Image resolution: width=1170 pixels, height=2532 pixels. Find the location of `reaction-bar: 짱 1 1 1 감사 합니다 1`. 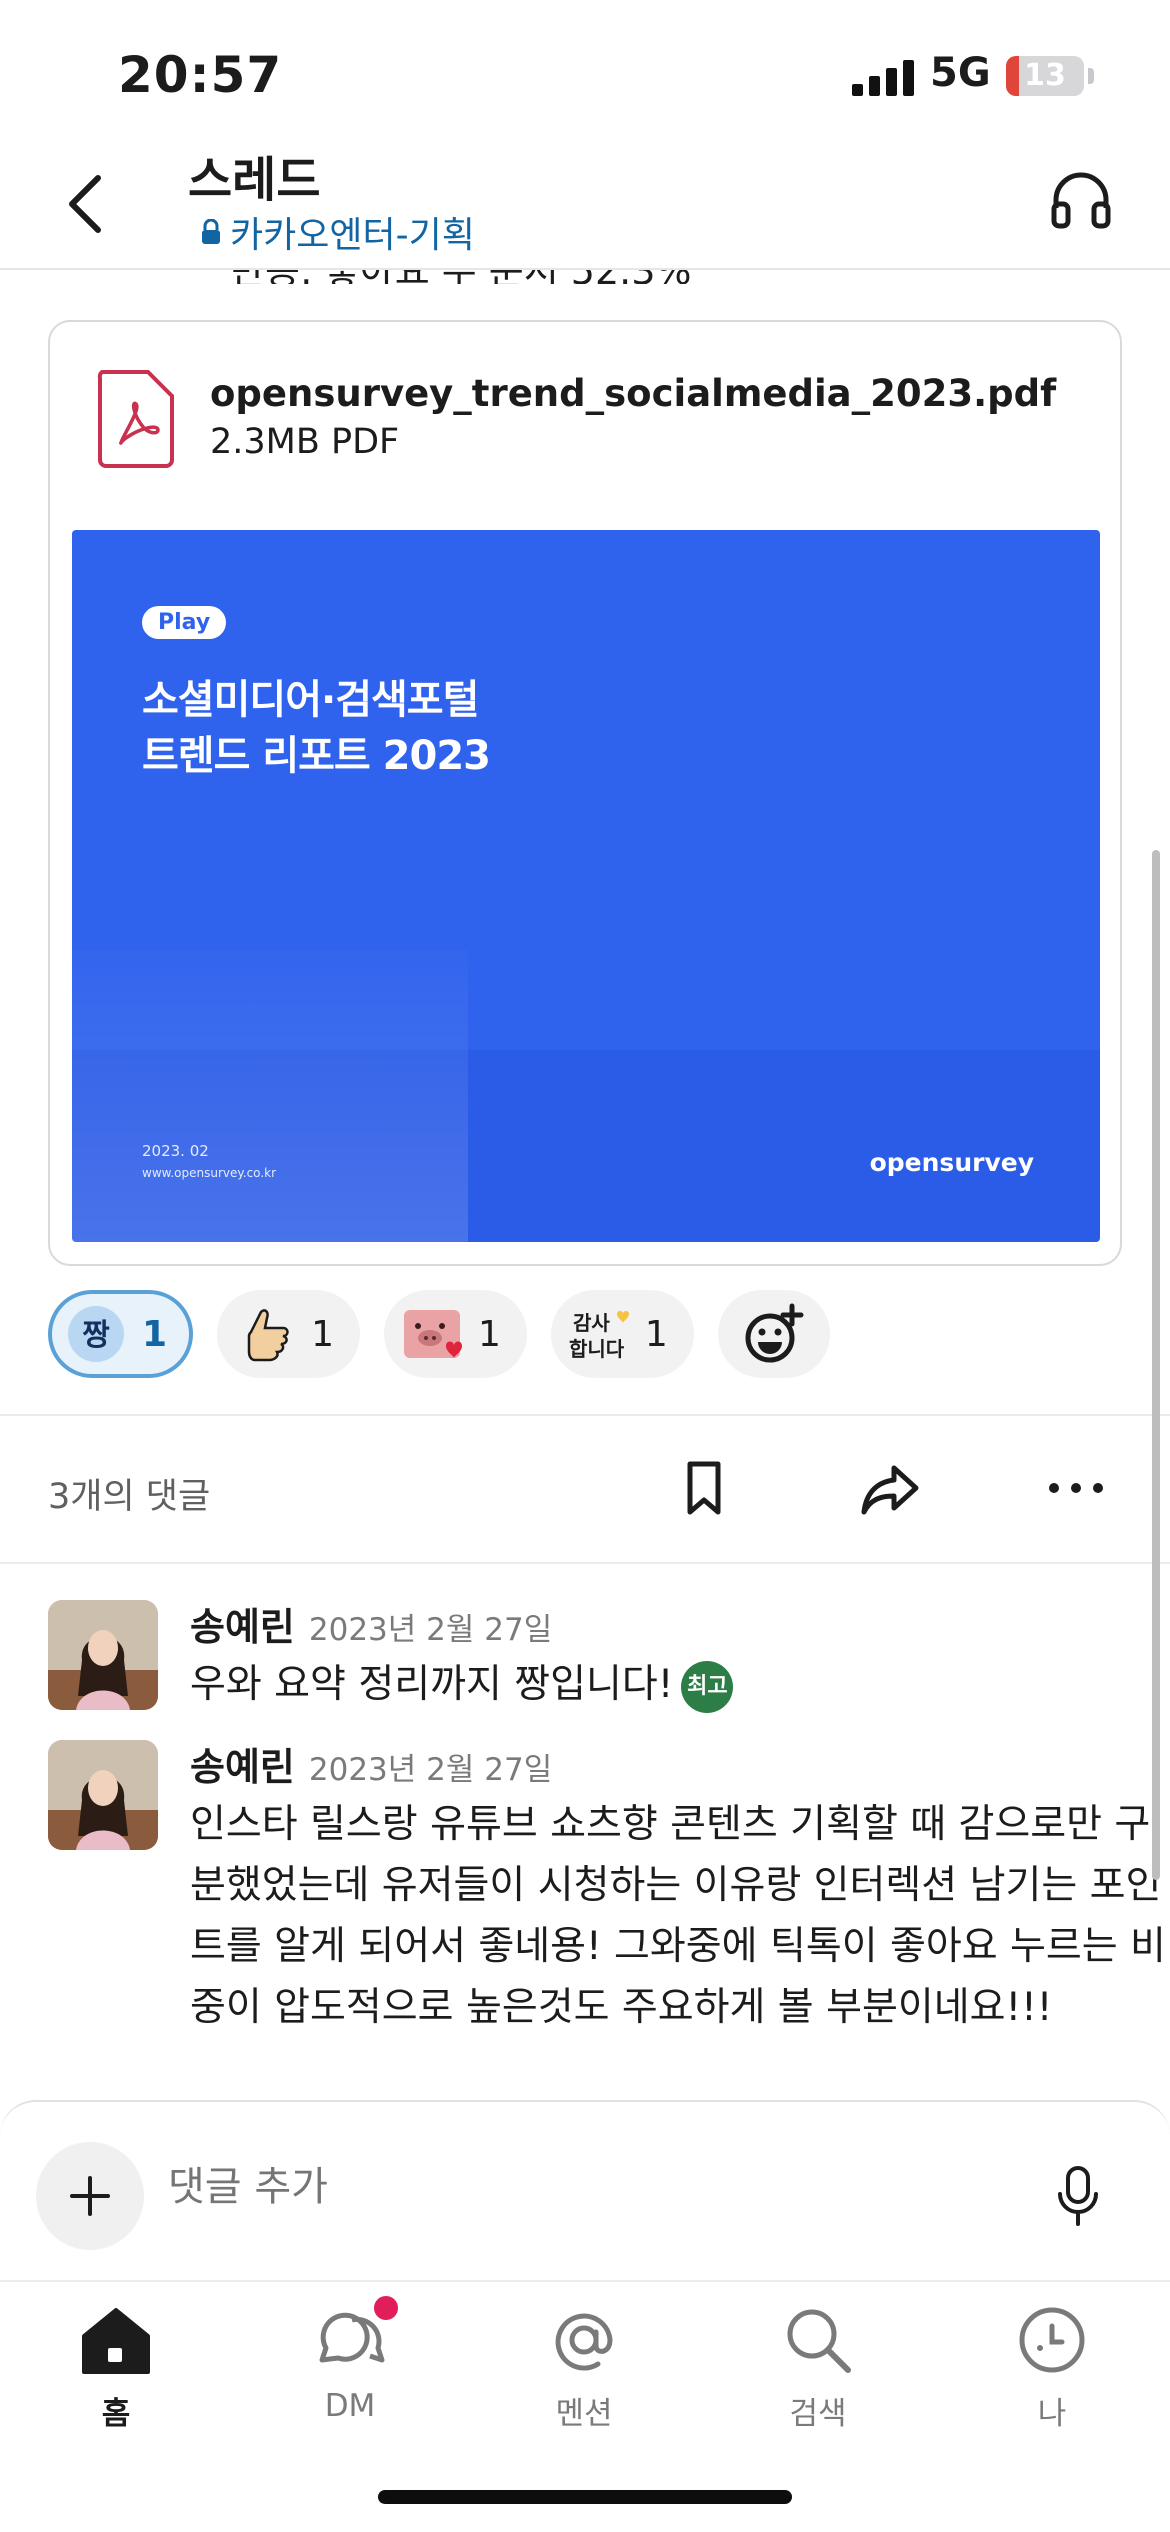

reaction-bar: 짱 1 1 1 감사 합니다 1 is located at coordinates (439, 1334).